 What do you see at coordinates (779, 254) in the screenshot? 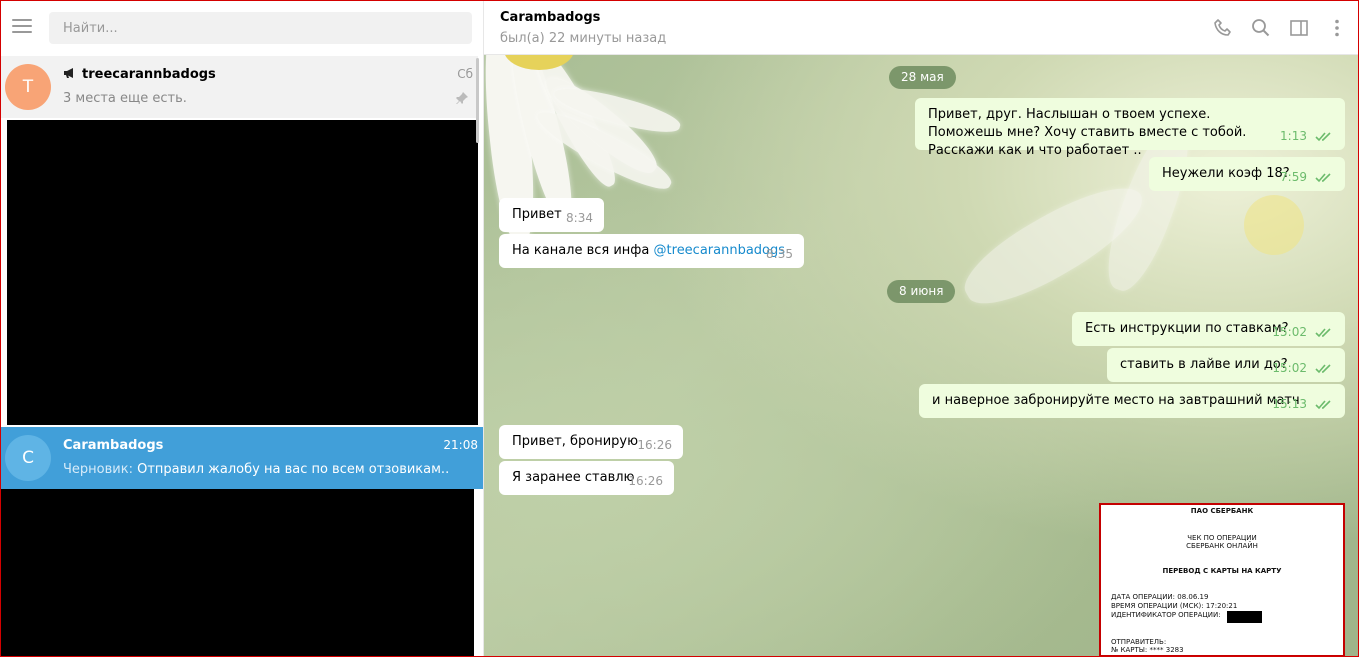
I see `message-time: 8:35` at bounding box center [779, 254].